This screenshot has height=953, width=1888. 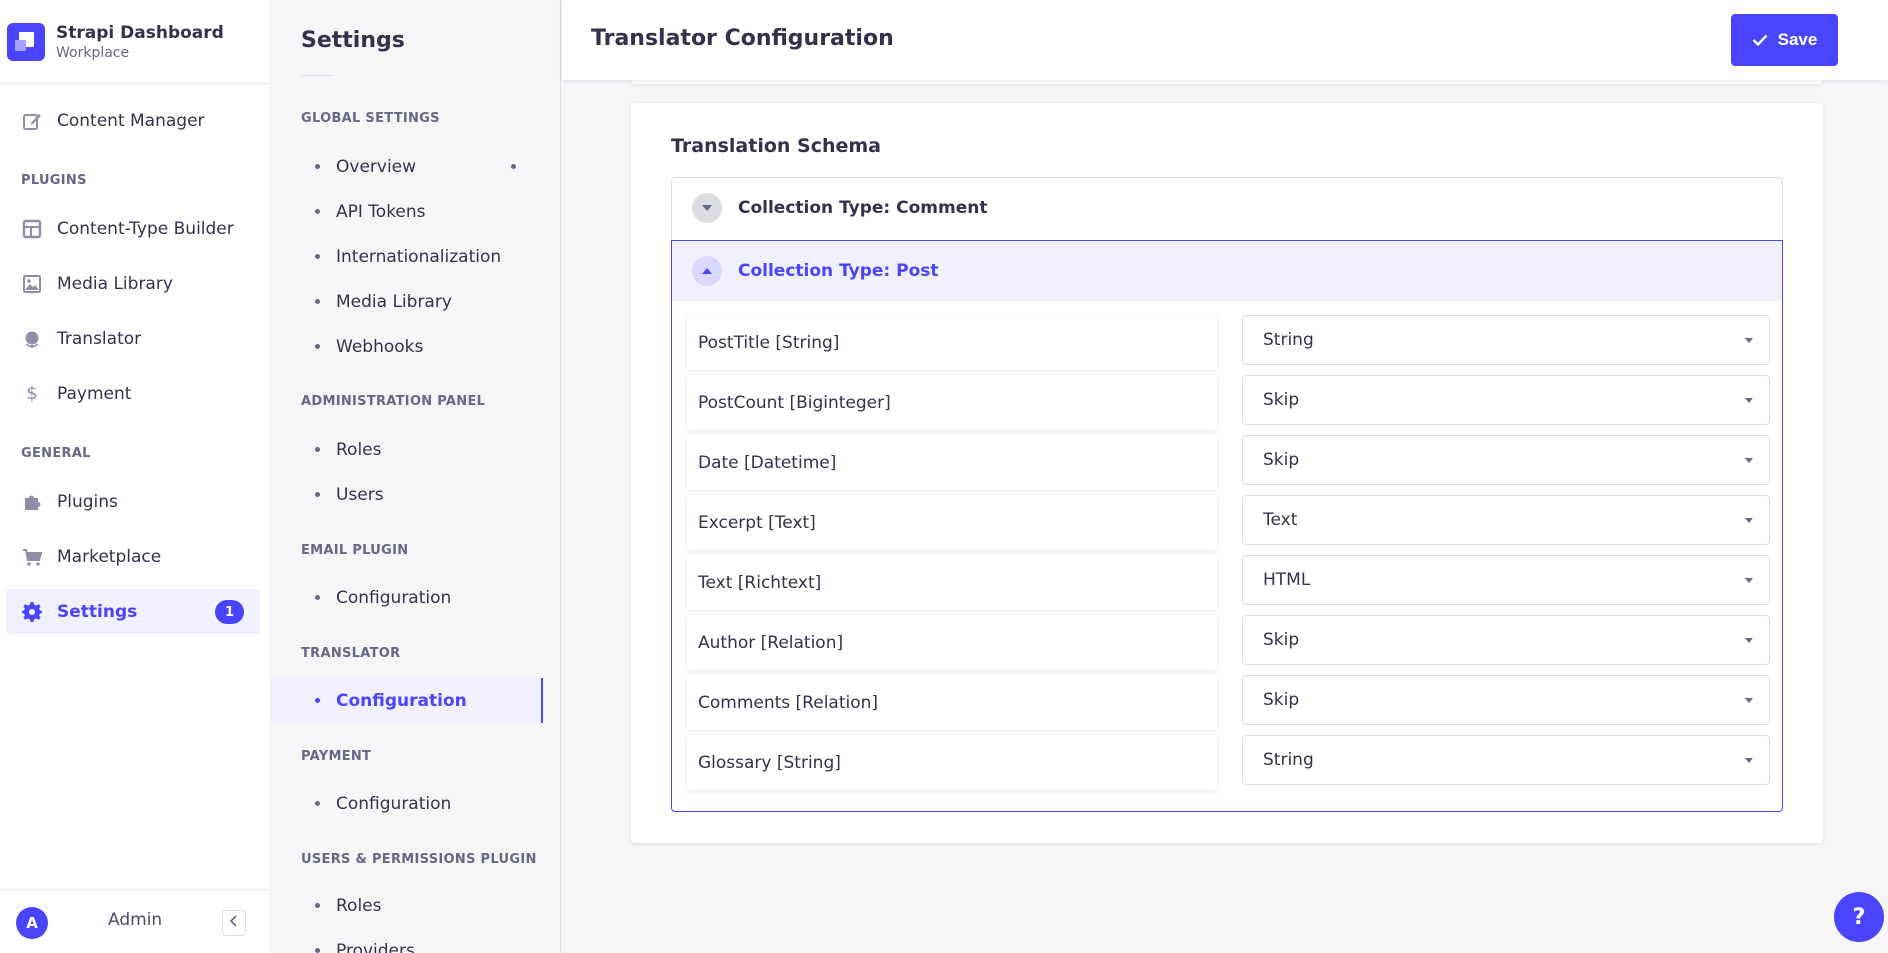 I want to click on shopping-cart-icon, so click(x=32, y=557).